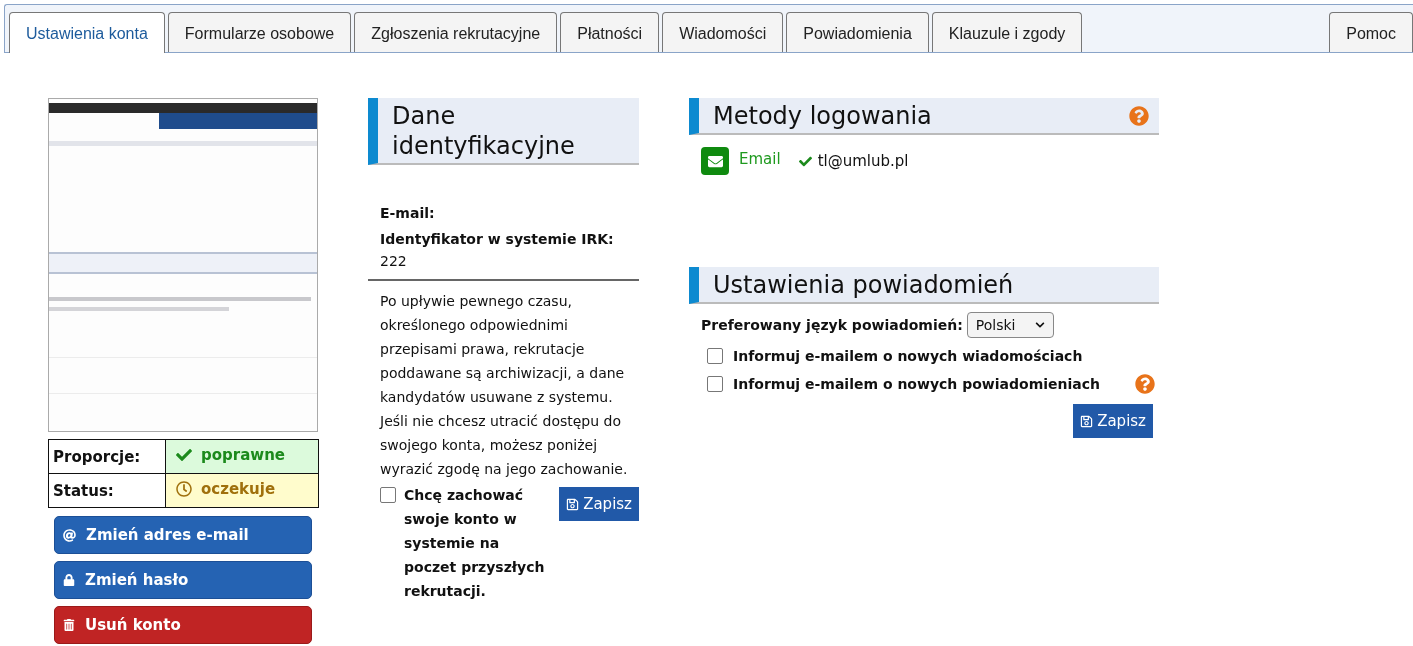 Image resolution: width=1413 pixels, height=646 pixels. Describe the element at coordinates (1010, 325) in the screenshot. I see `language-select: Polski` at that location.